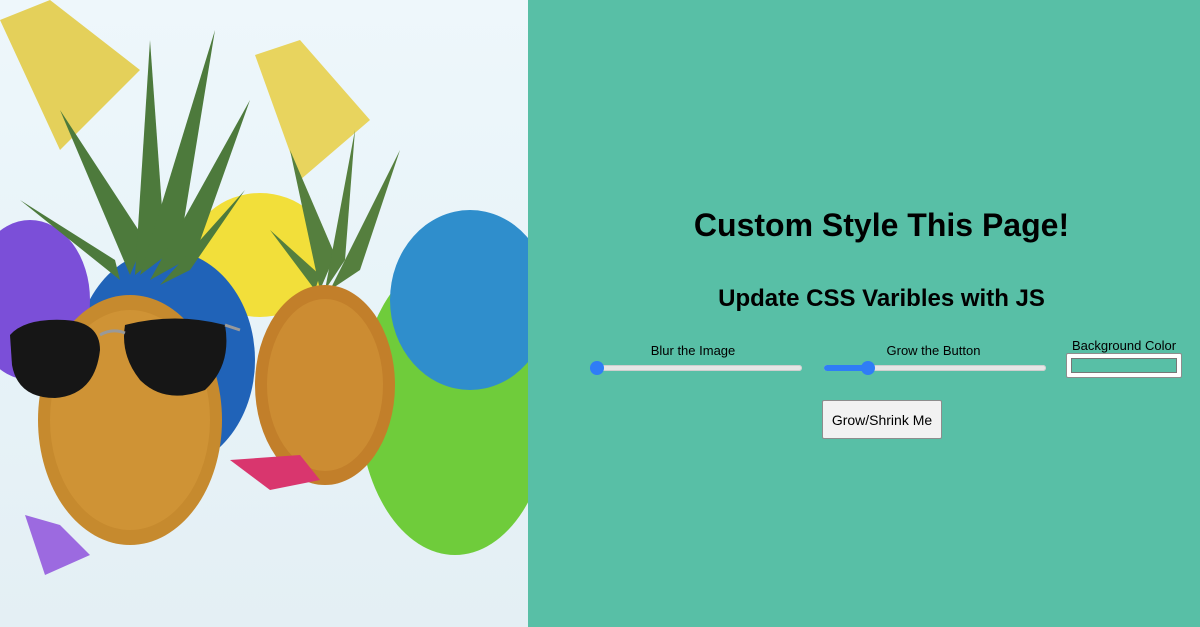  I want to click on grow-label: Grow the Button, so click(933, 350).